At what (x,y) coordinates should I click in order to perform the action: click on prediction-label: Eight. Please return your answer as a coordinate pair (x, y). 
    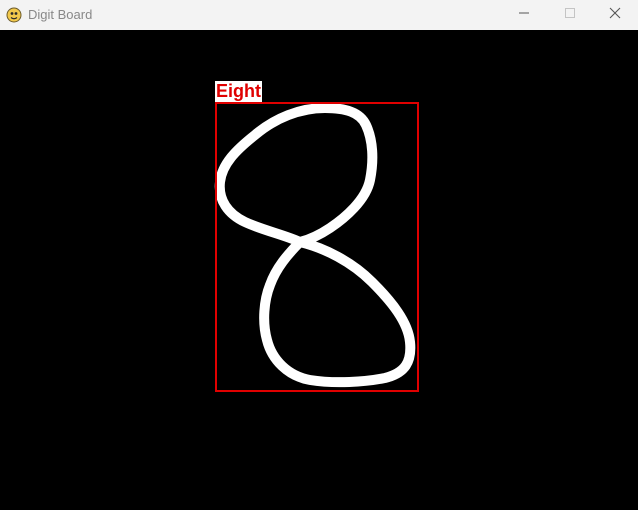
    Looking at the image, I should click on (238, 91).